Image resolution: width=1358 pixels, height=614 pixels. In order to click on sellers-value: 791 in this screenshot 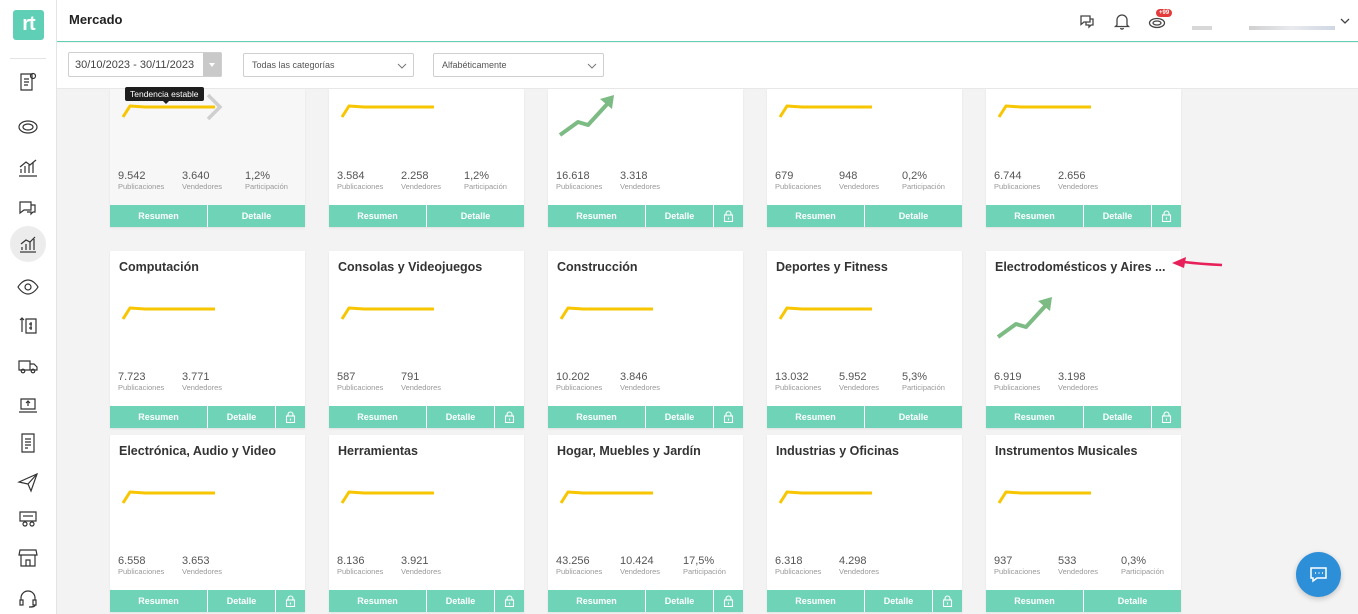, I will do `click(410, 377)`.